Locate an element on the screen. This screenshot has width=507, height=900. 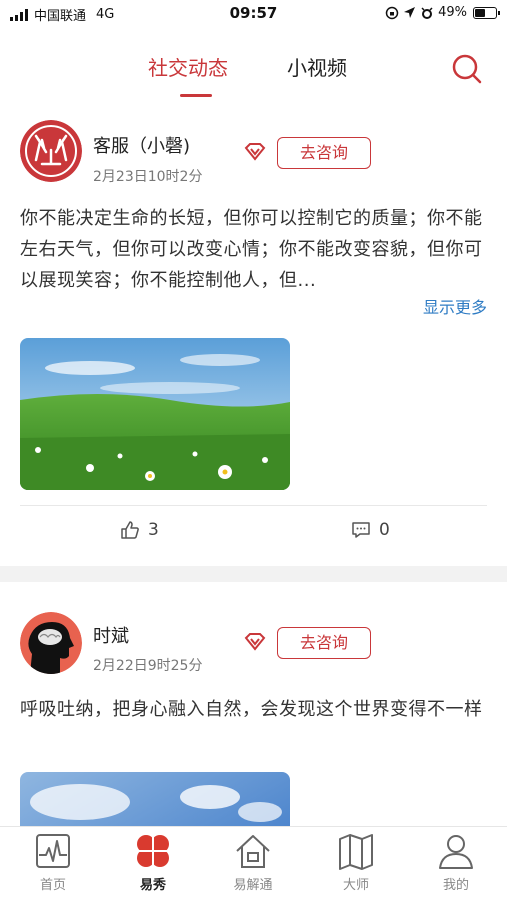
nav-label: 易解通 is located at coordinates (253, 885).